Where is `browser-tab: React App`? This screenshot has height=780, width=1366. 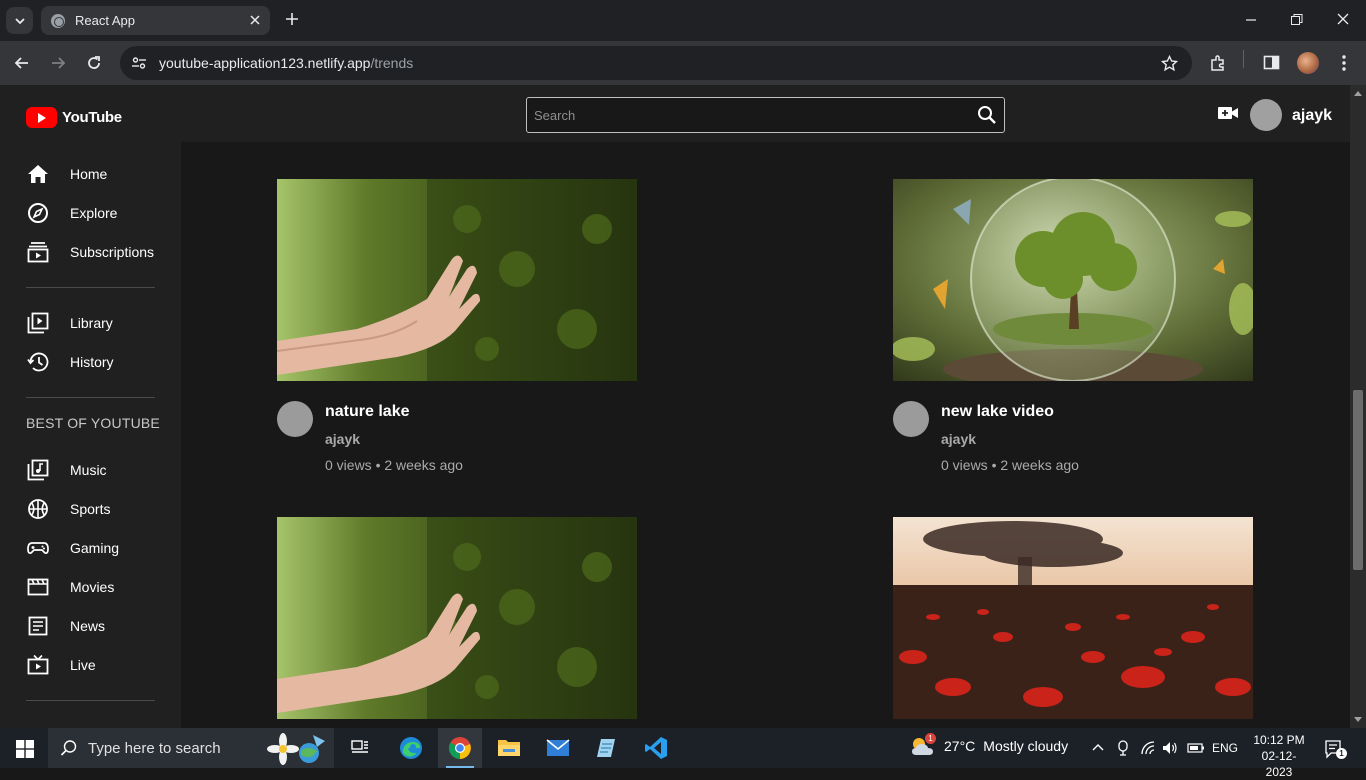 browser-tab: React App is located at coordinates (155, 20).